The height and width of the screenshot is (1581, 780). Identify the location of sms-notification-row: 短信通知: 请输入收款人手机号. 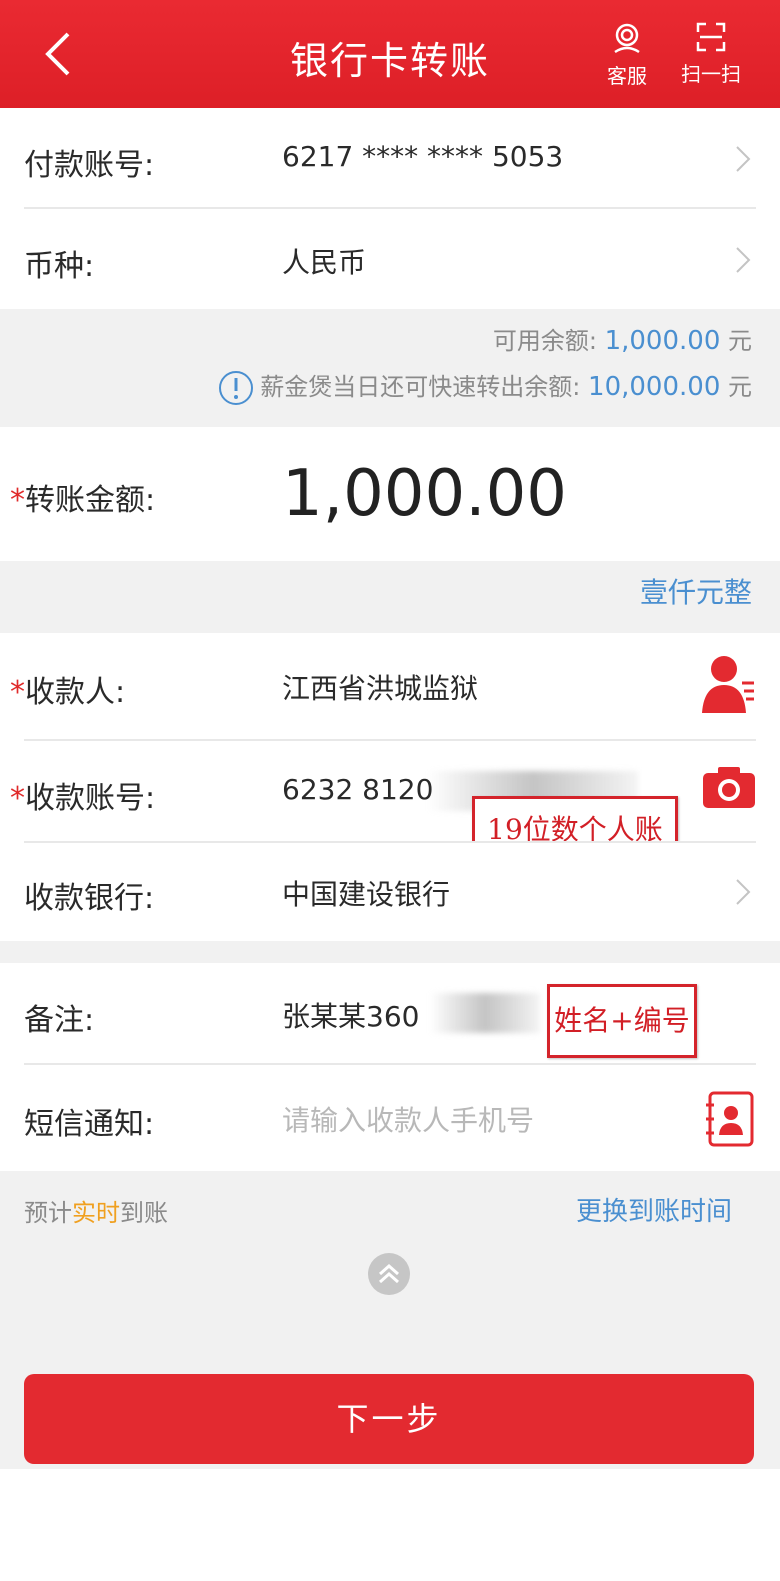
(390, 1118).